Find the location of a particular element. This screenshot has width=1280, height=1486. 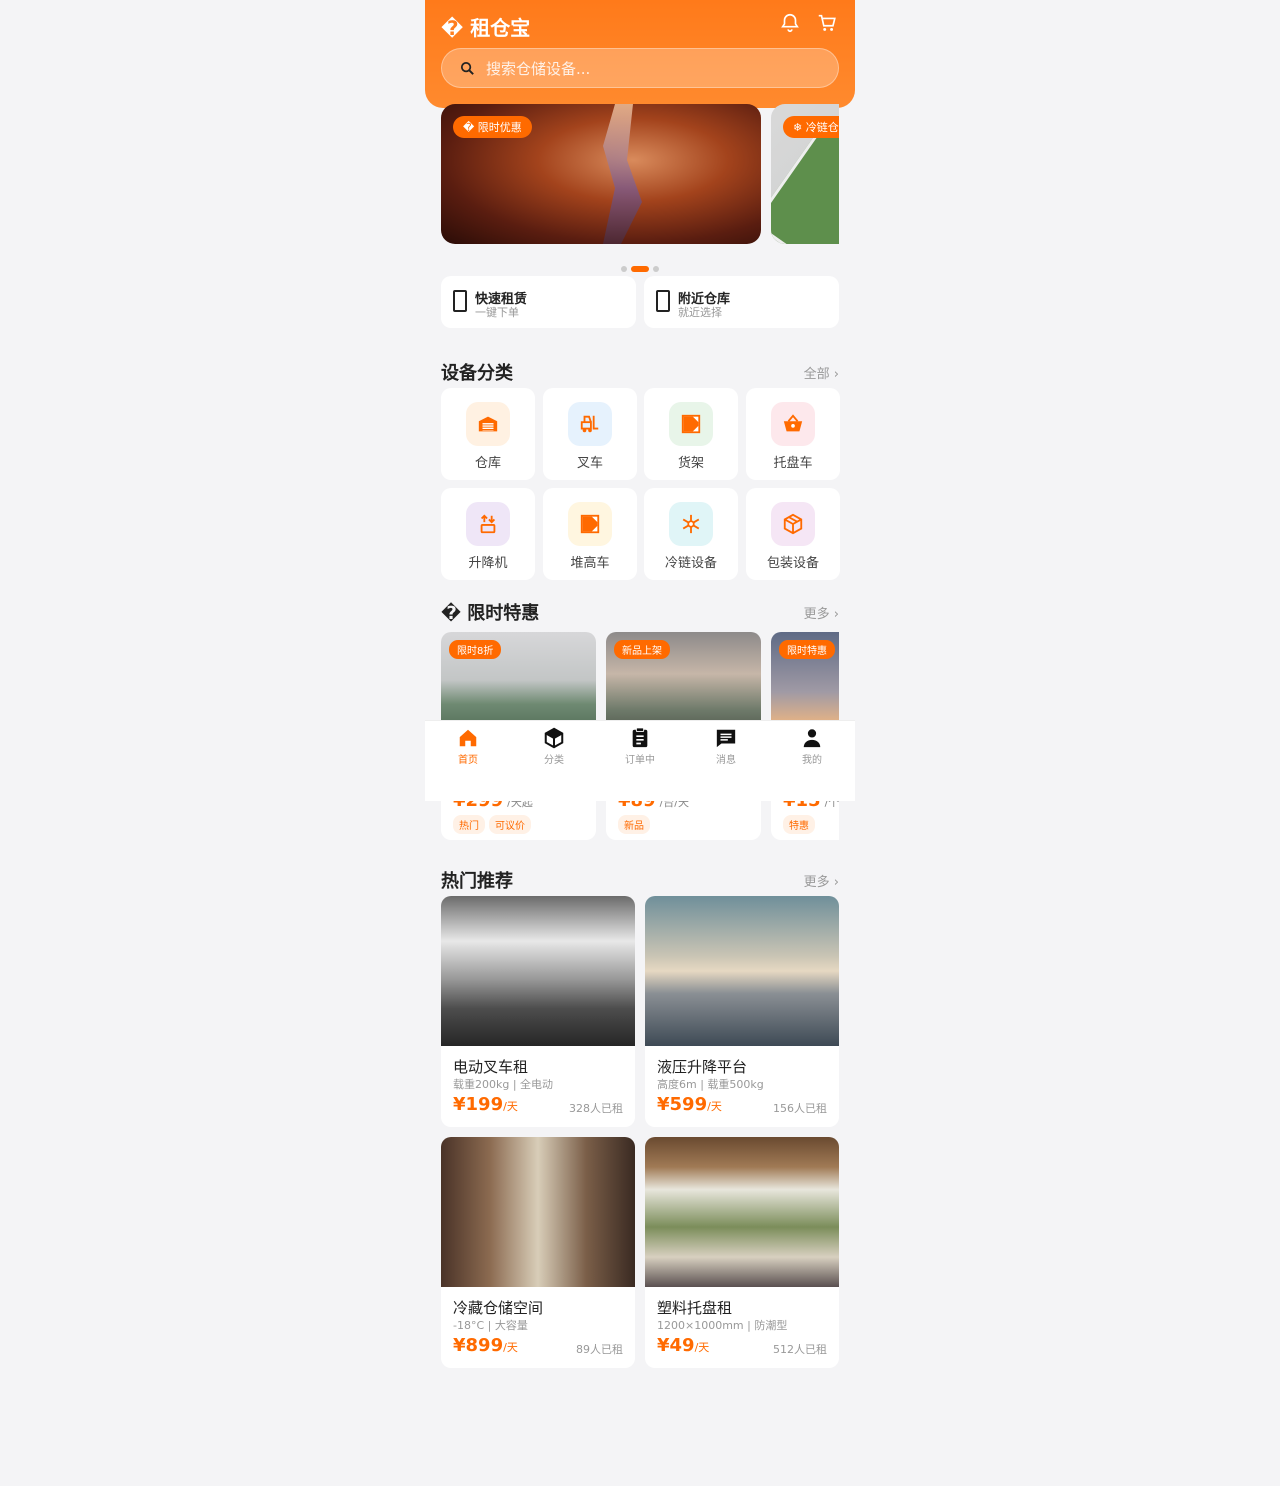

category-item: 堆高车 is located at coordinates (590, 534).